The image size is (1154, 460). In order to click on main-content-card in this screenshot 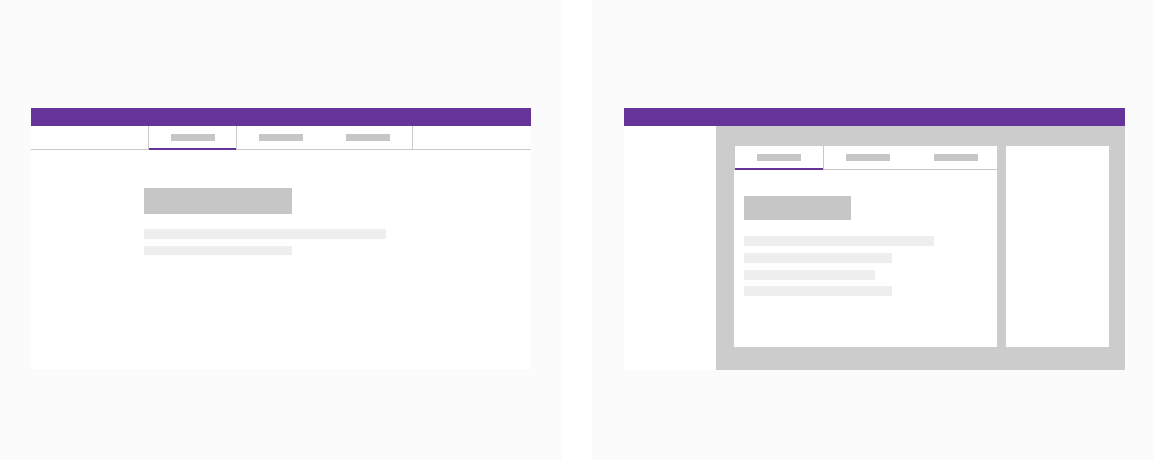, I will do `click(865, 246)`.